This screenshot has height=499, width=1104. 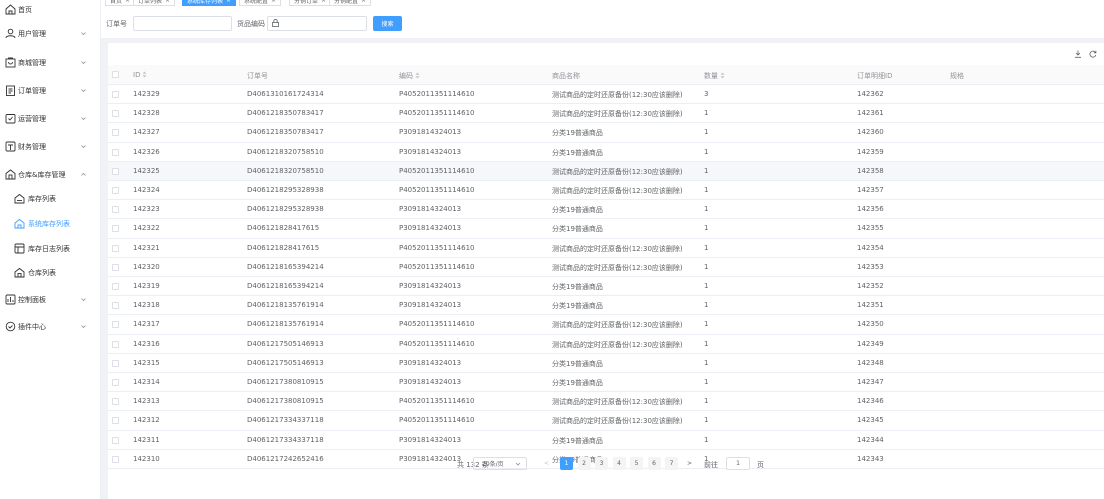 I want to click on sidebar-item-label: 仓库列表, so click(x=42, y=273).